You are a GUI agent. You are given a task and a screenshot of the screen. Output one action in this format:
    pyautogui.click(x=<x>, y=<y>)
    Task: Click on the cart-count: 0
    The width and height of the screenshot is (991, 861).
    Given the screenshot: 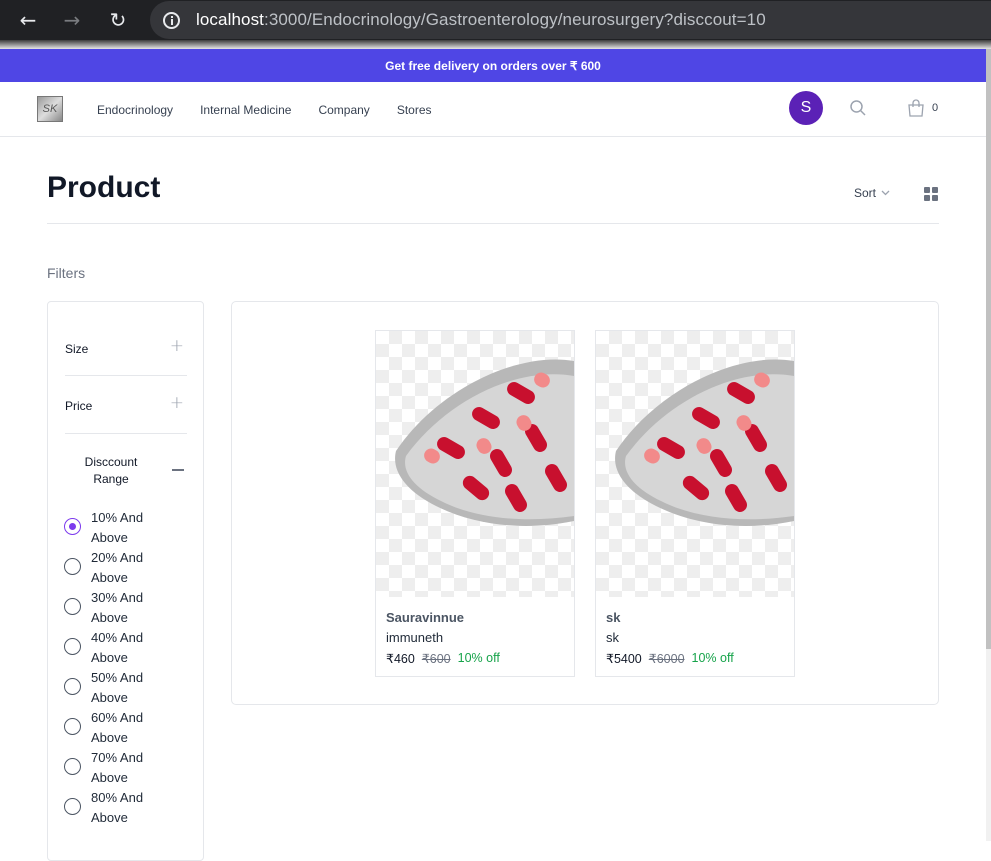 What is the action you would take?
    pyautogui.click(x=935, y=108)
    